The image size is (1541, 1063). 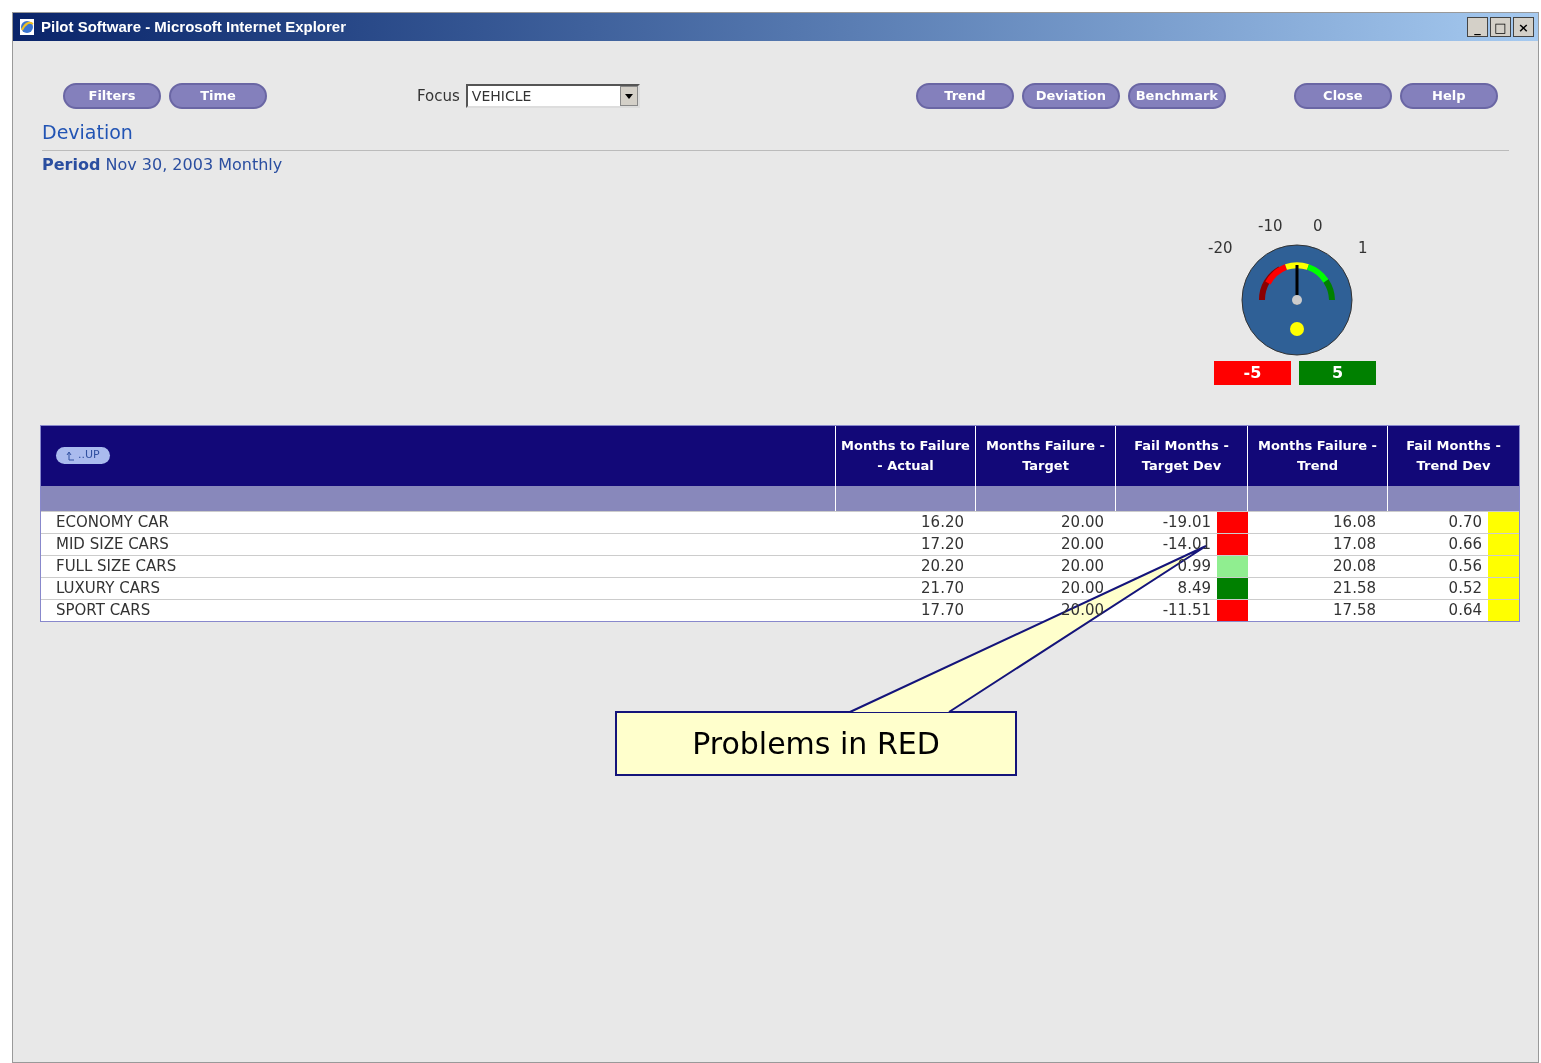 I want to click on table-cell: 17.58, so click(x=1354, y=609).